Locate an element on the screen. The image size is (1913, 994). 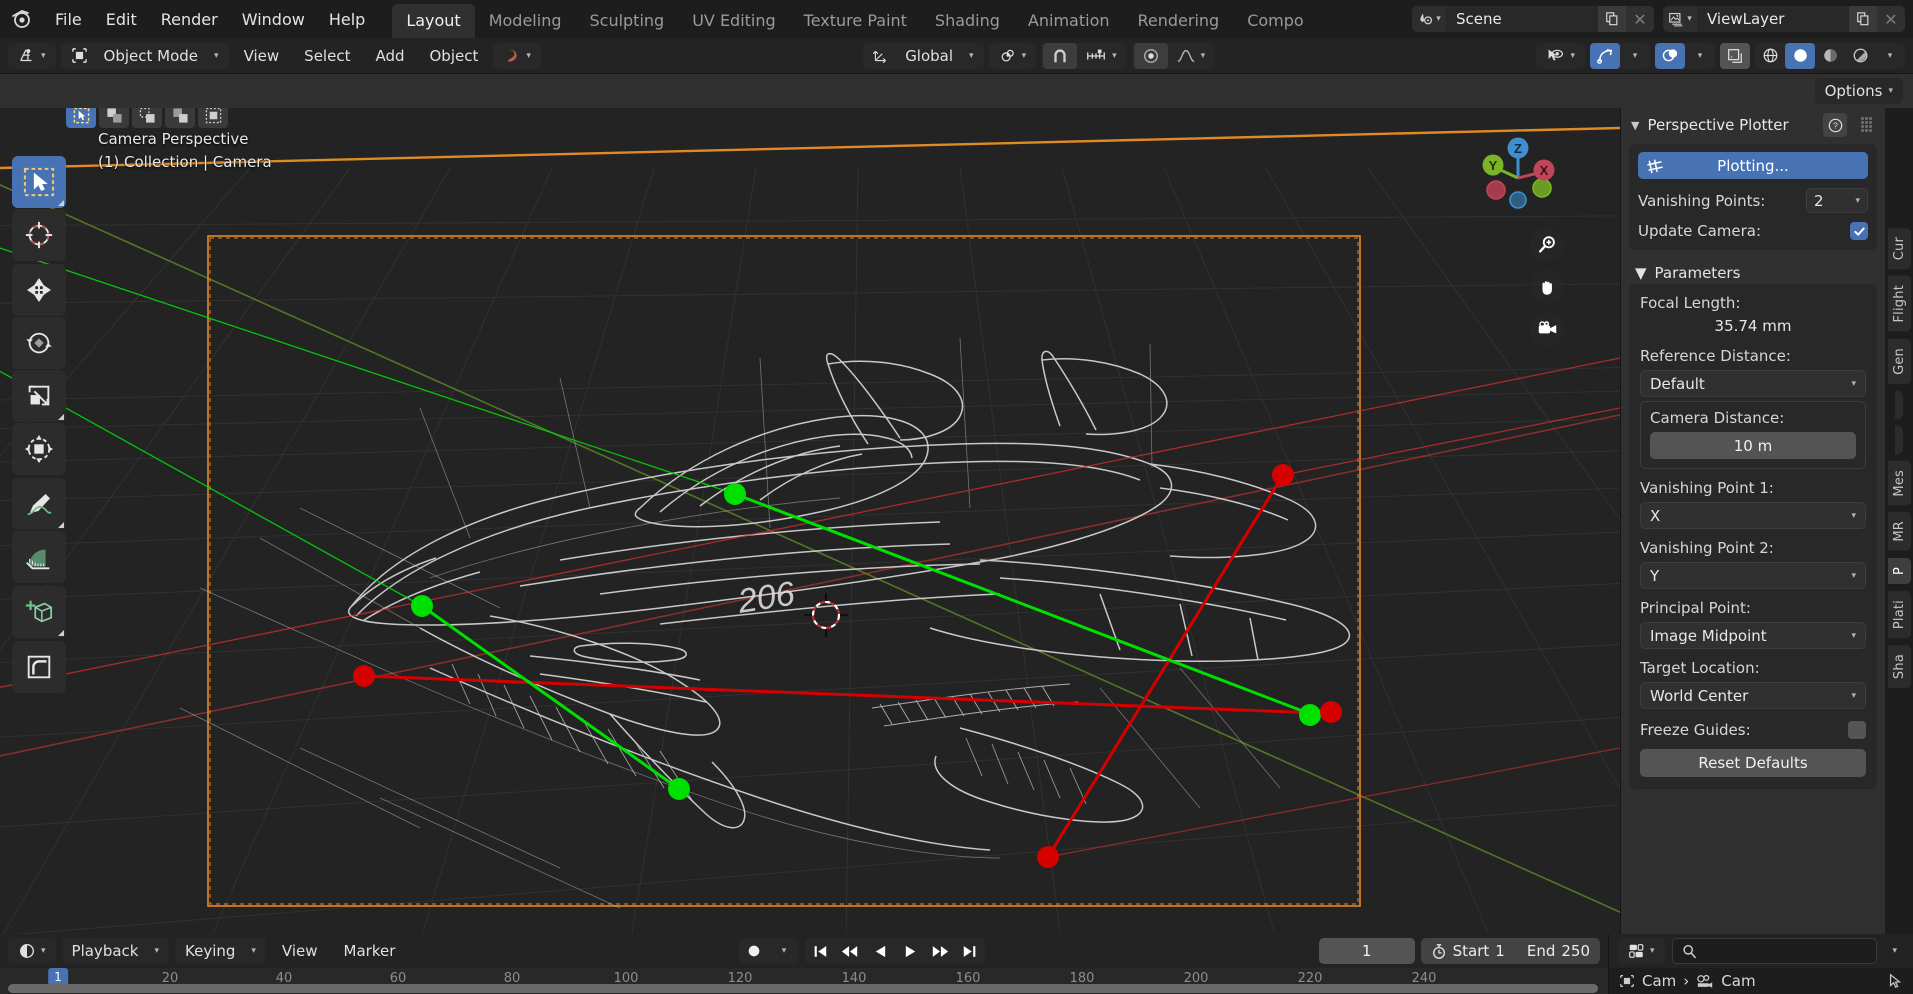
timeline-editor-type: ▾ is located at coordinates (32, 951).